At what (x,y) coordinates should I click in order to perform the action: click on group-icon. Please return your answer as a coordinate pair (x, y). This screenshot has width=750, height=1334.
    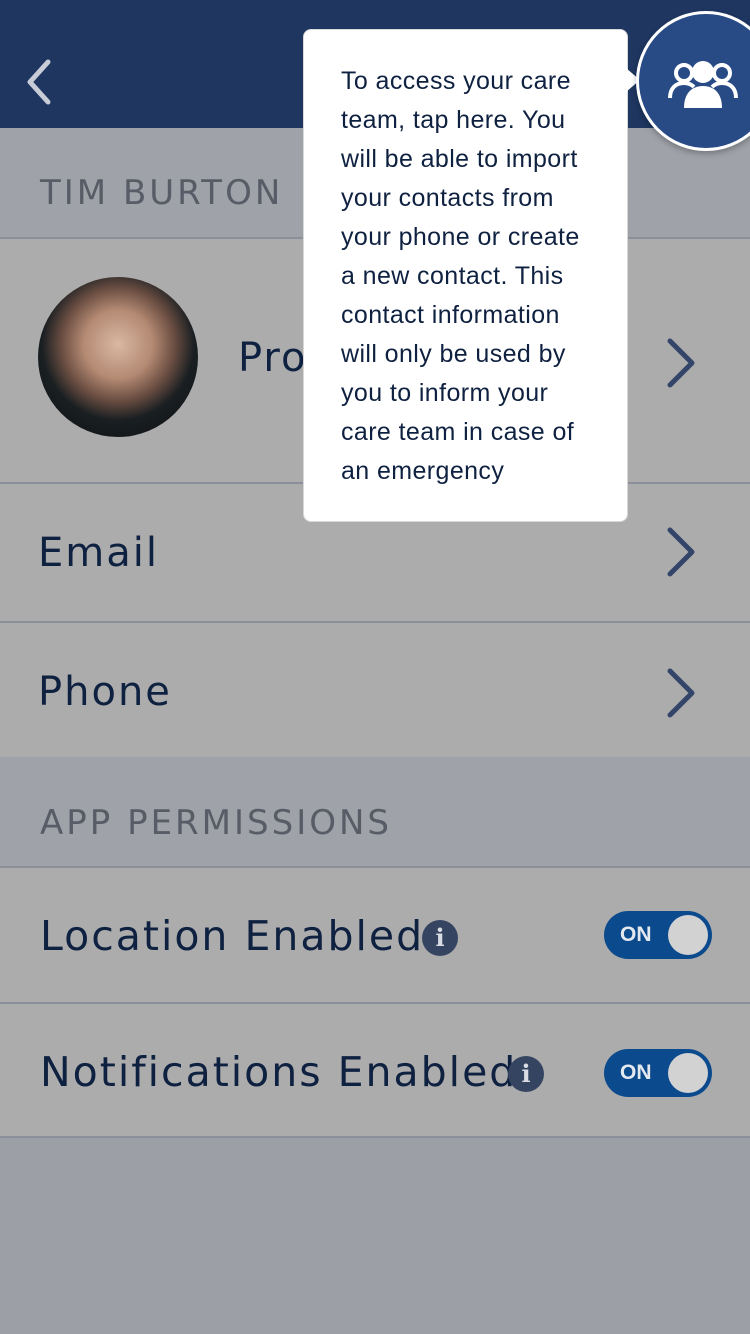
    Looking at the image, I should click on (703, 84).